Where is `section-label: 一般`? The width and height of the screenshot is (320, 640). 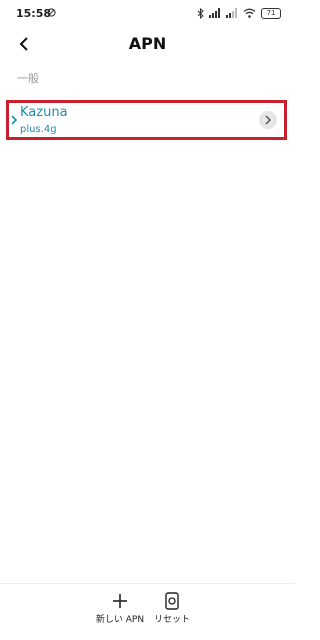 section-label: 一般 is located at coordinates (28, 78).